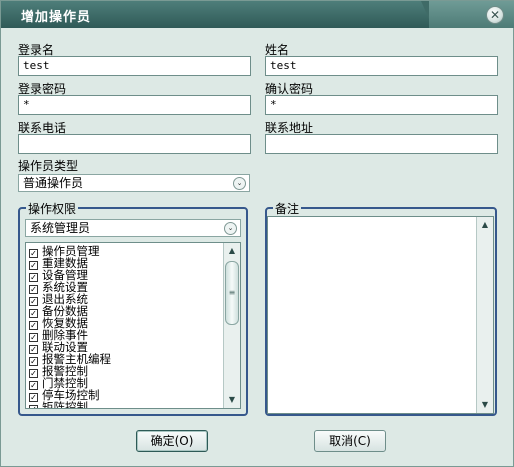  I want to click on ok-button: 确定(O), so click(172, 441).